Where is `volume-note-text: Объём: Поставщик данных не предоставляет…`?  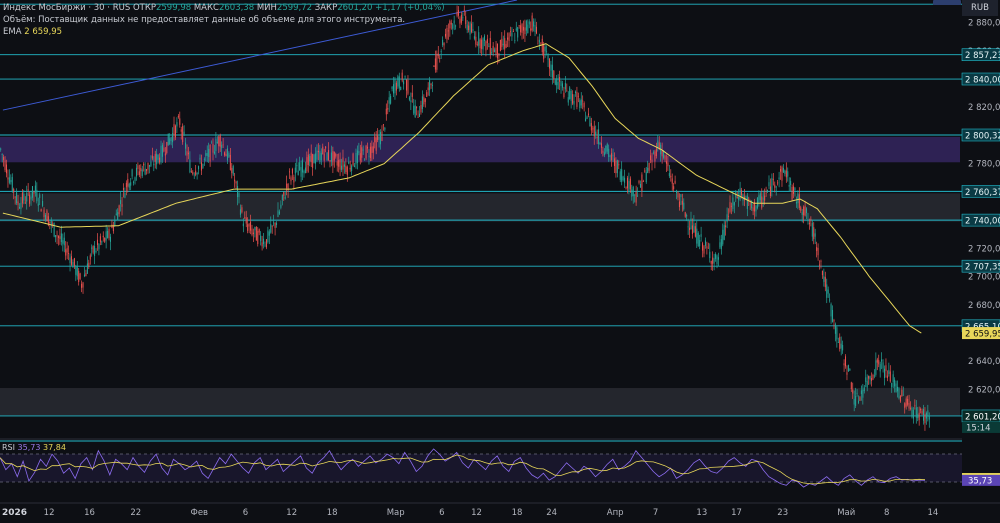 volume-note-text: Объём: Поставщик данных не предоставляет… is located at coordinates (204, 20).